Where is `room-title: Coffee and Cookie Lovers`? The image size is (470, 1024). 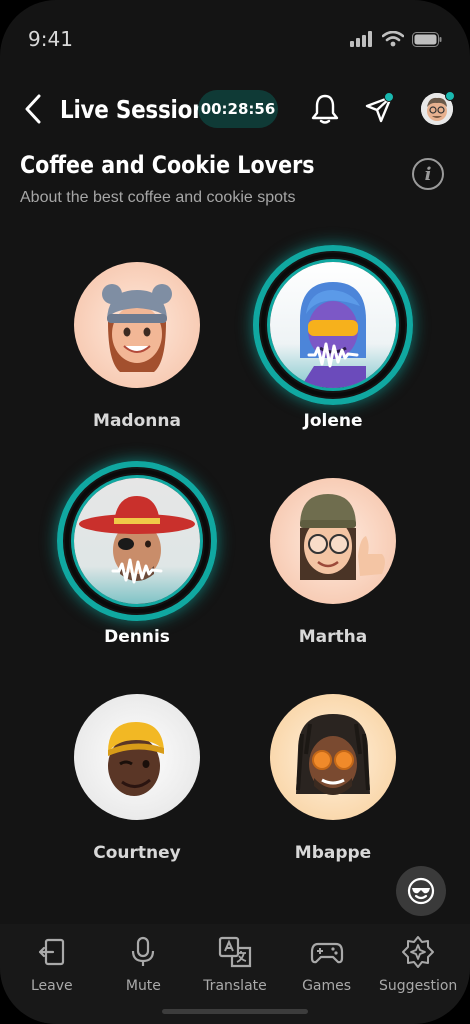 room-title: Coffee and Cookie Lovers is located at coordinates (167, 165).